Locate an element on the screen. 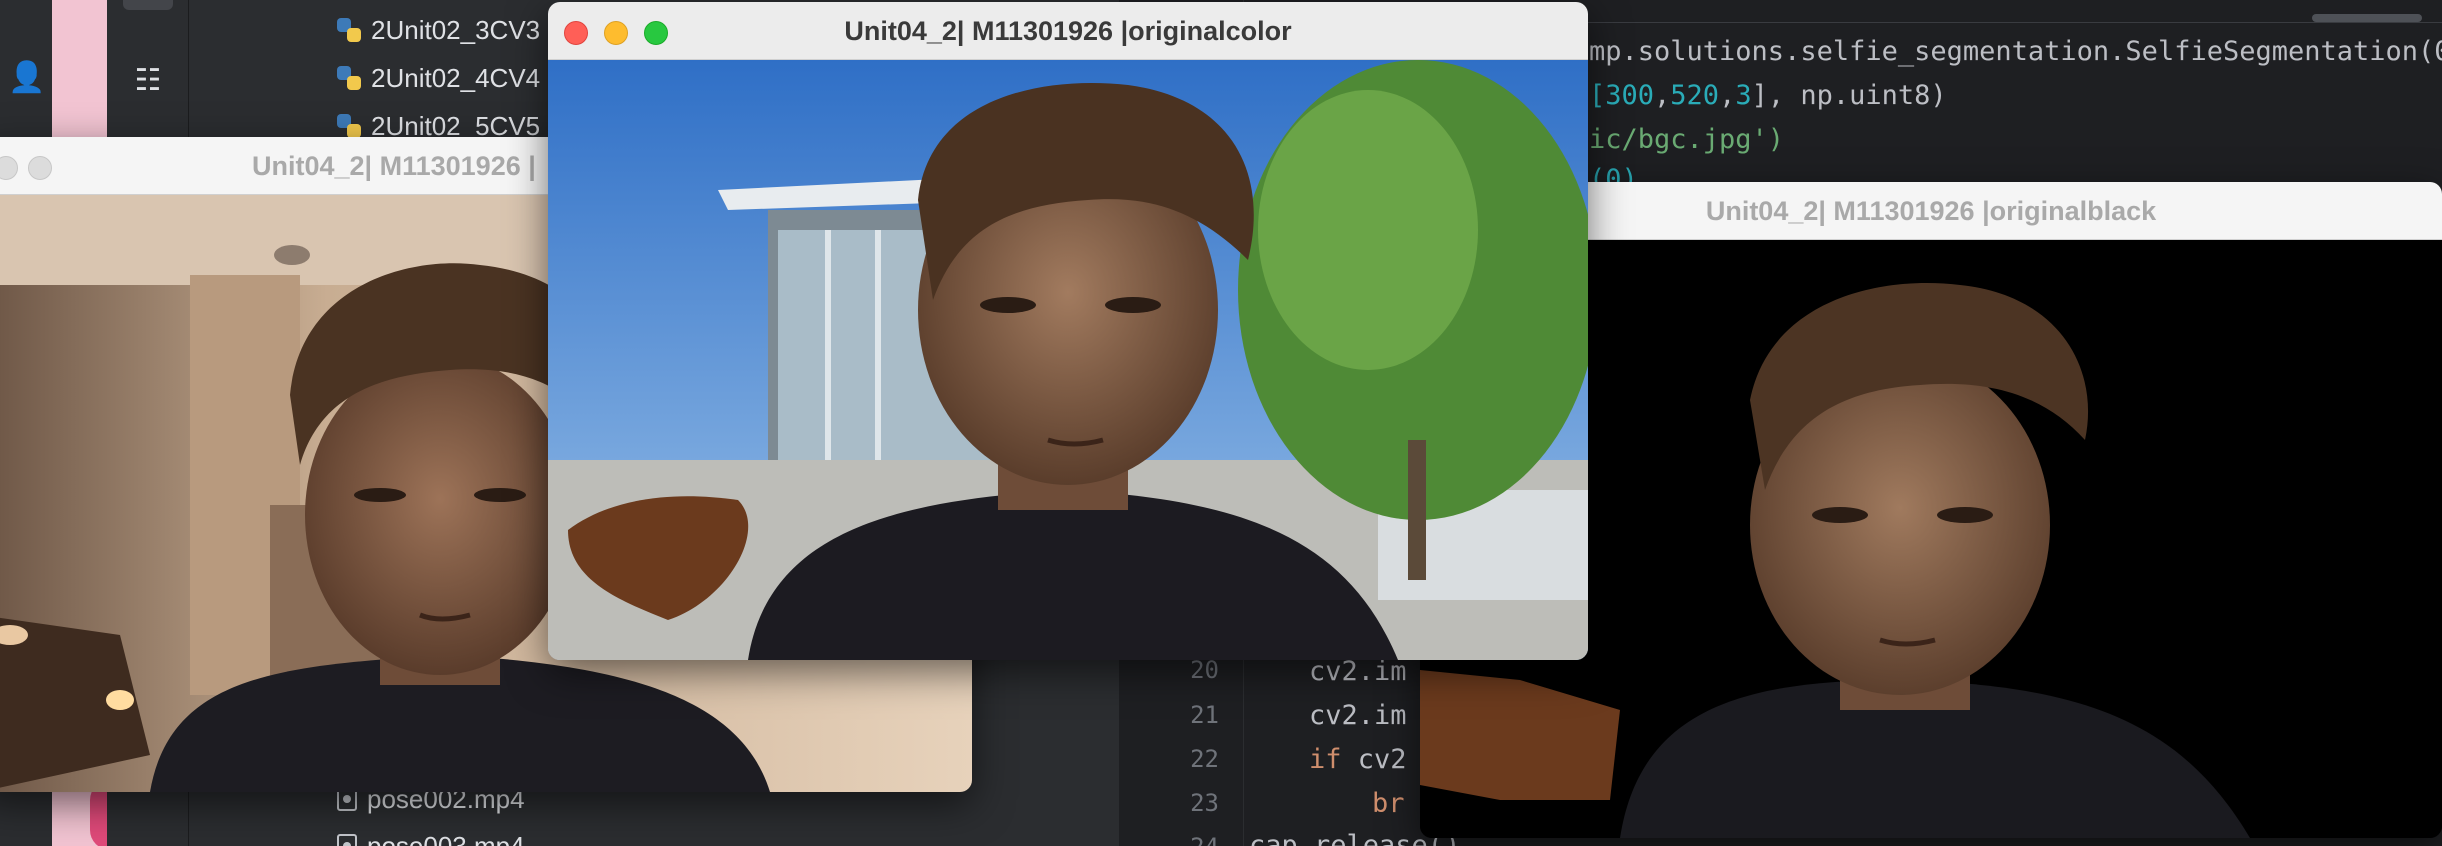  horizontal-scrollbar is located at coordinates (2367, 18).